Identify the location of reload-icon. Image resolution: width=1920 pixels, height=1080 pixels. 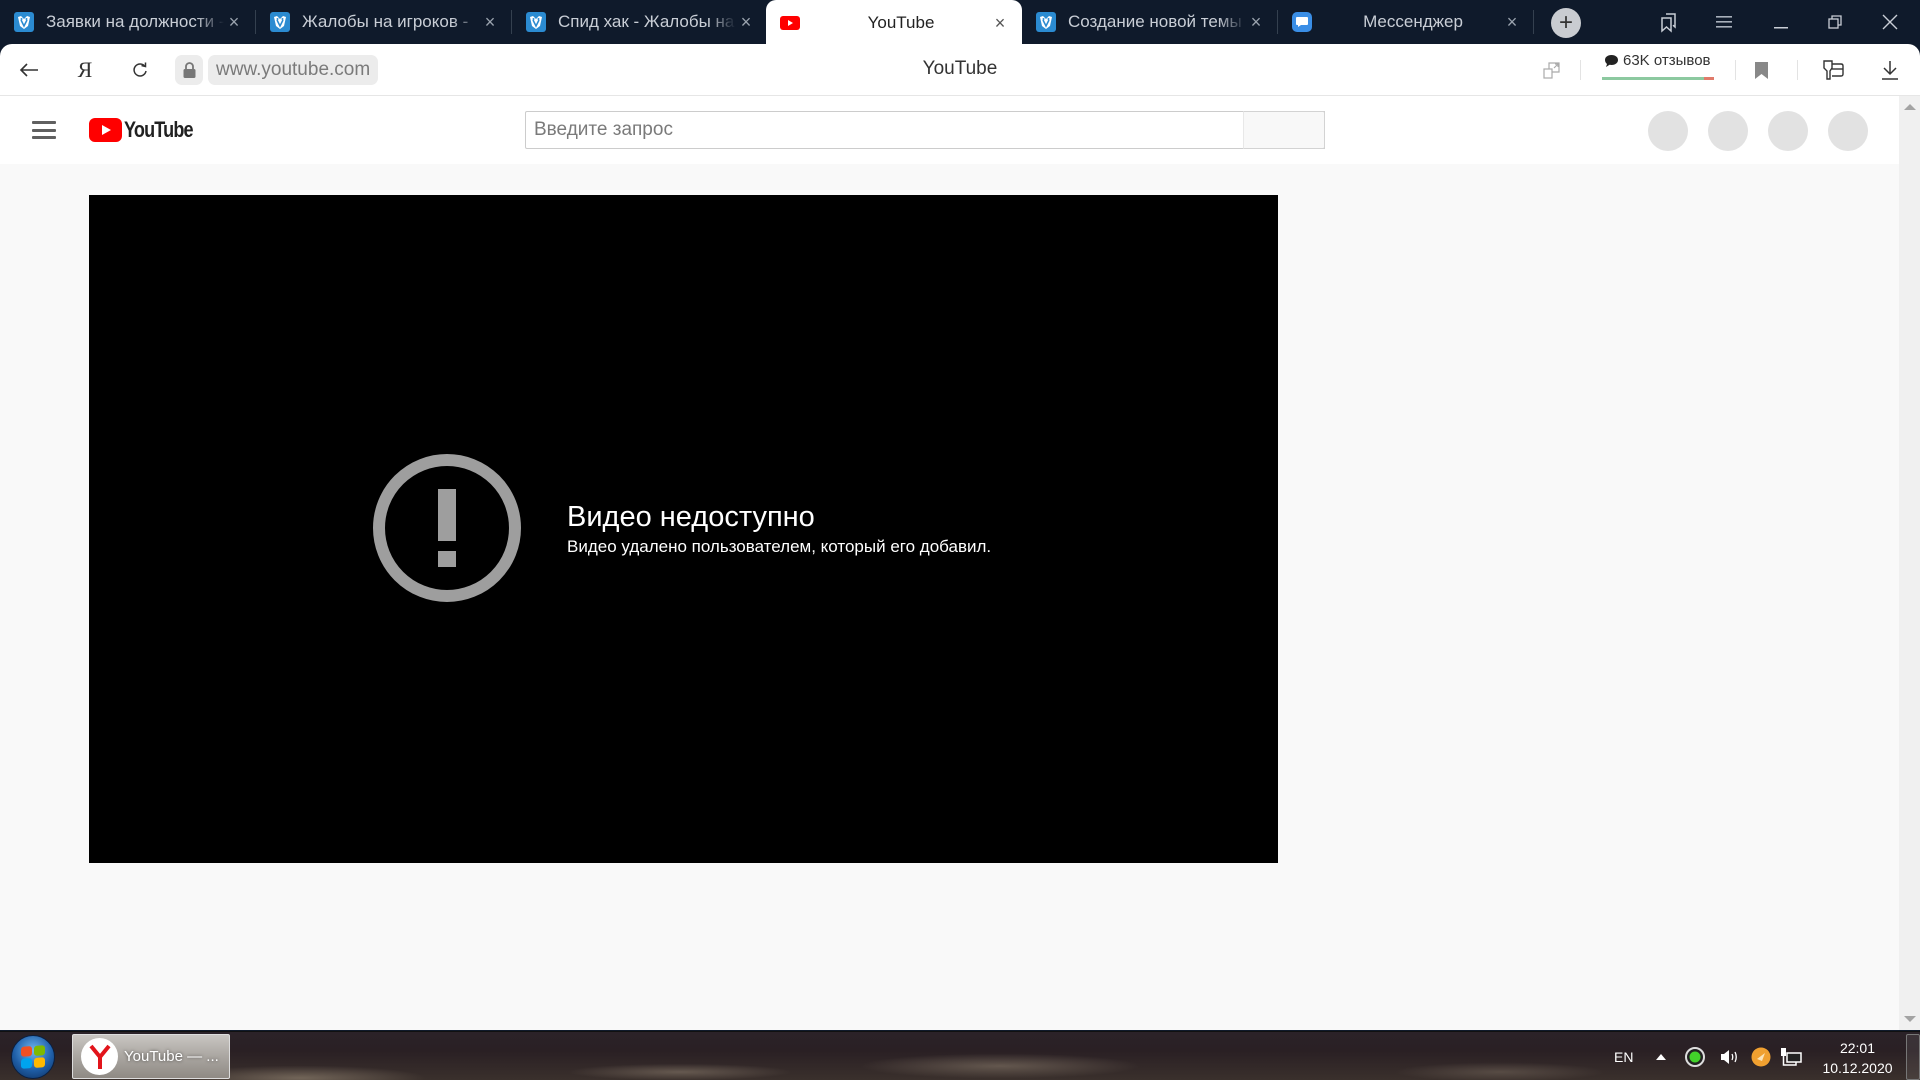
(140, 69).